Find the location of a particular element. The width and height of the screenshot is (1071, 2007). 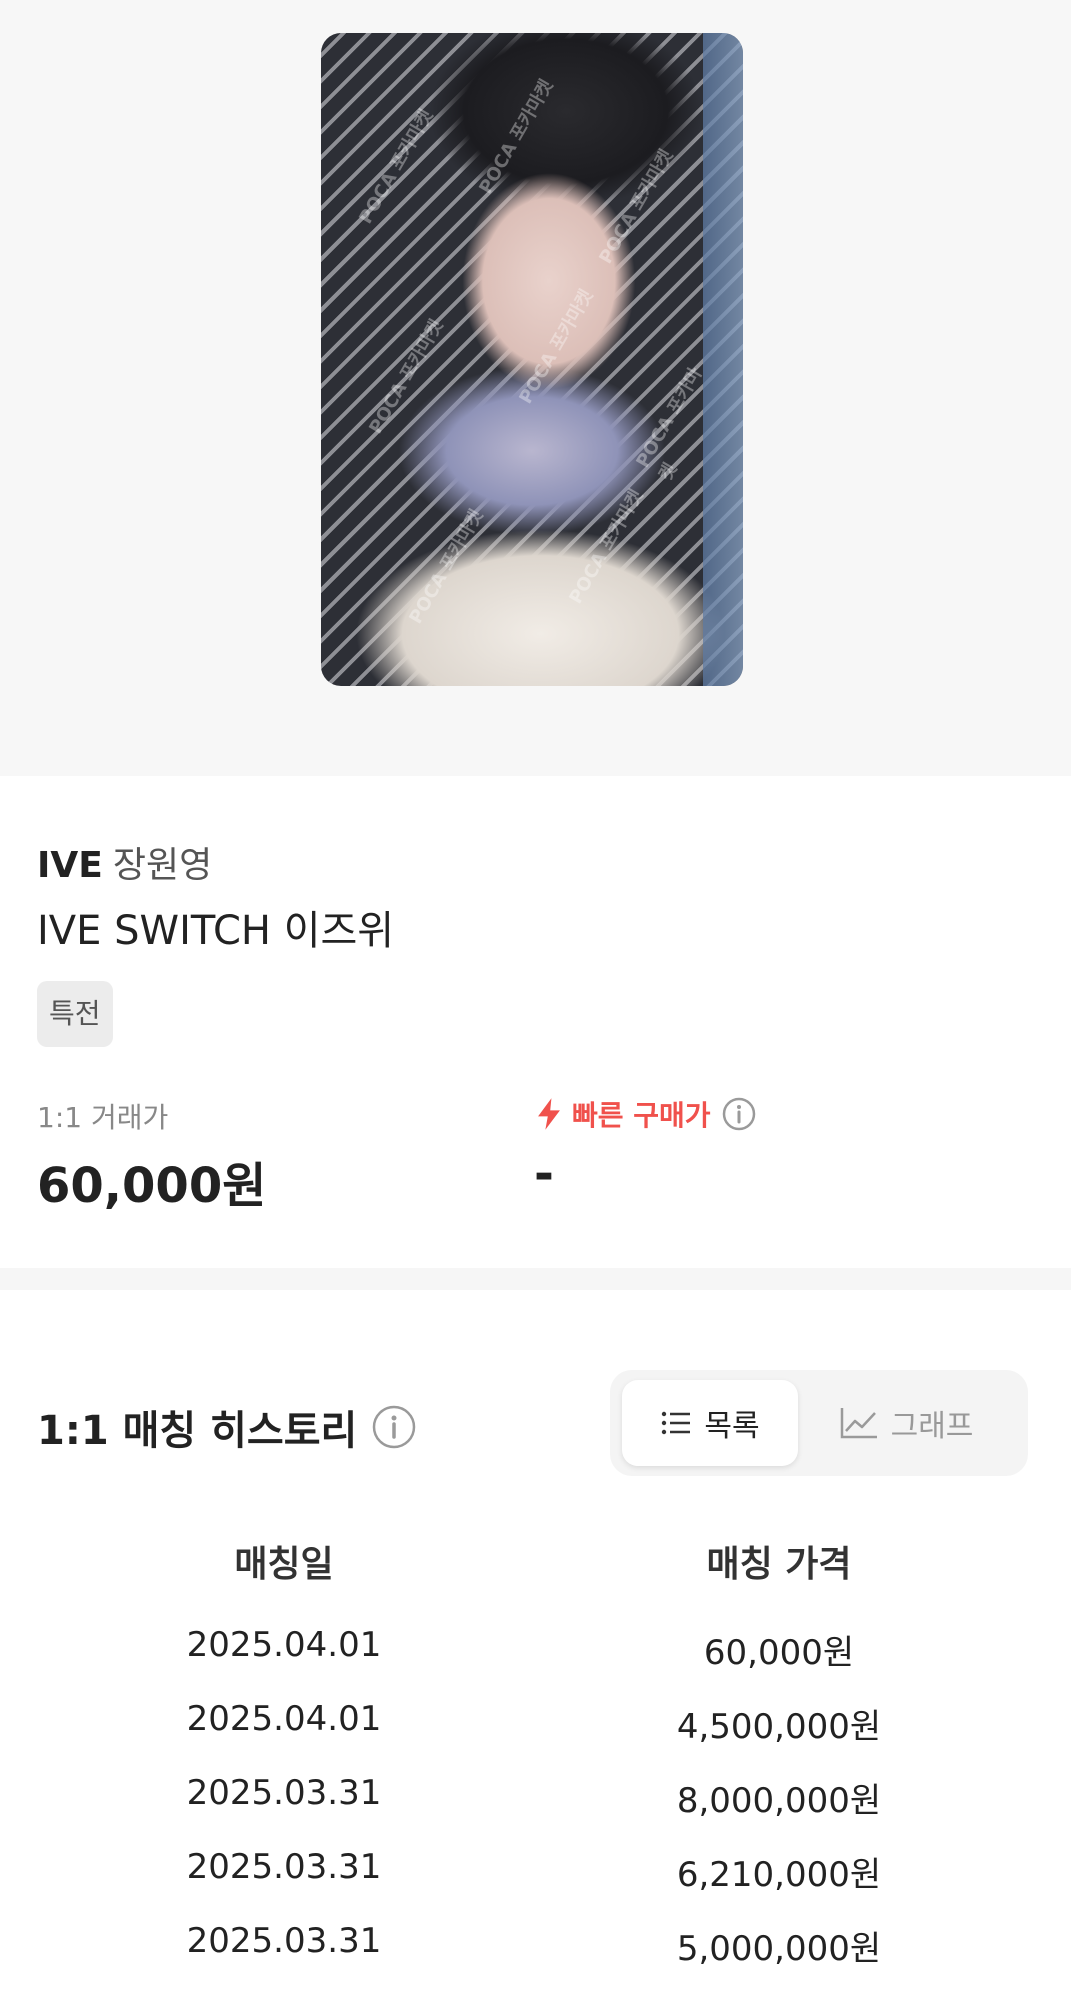

group-name: IVE is located at coordinates (70, 865).